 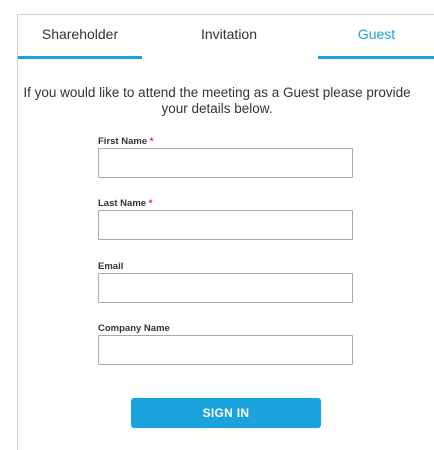 I want to click on first-name-label: First Name *, so click(x=125, y=141).